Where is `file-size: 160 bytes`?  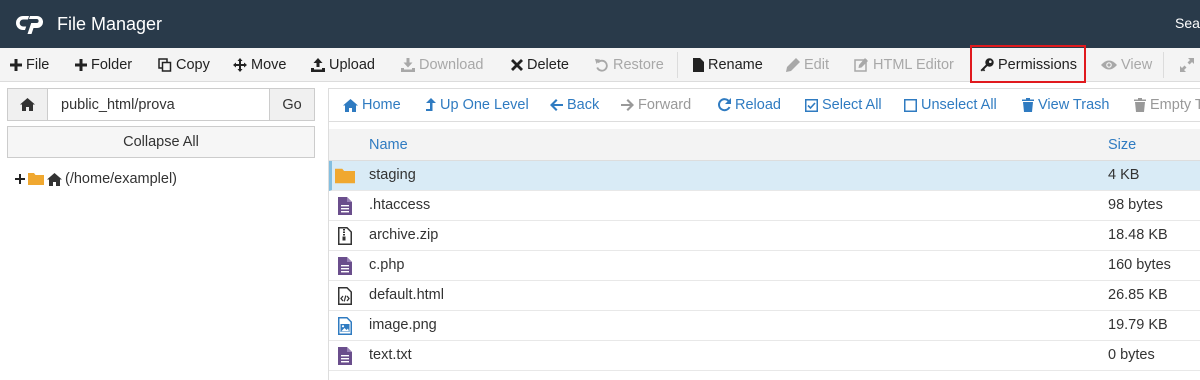
file-size: 160 bytes is located at coordinates (1139, 265).